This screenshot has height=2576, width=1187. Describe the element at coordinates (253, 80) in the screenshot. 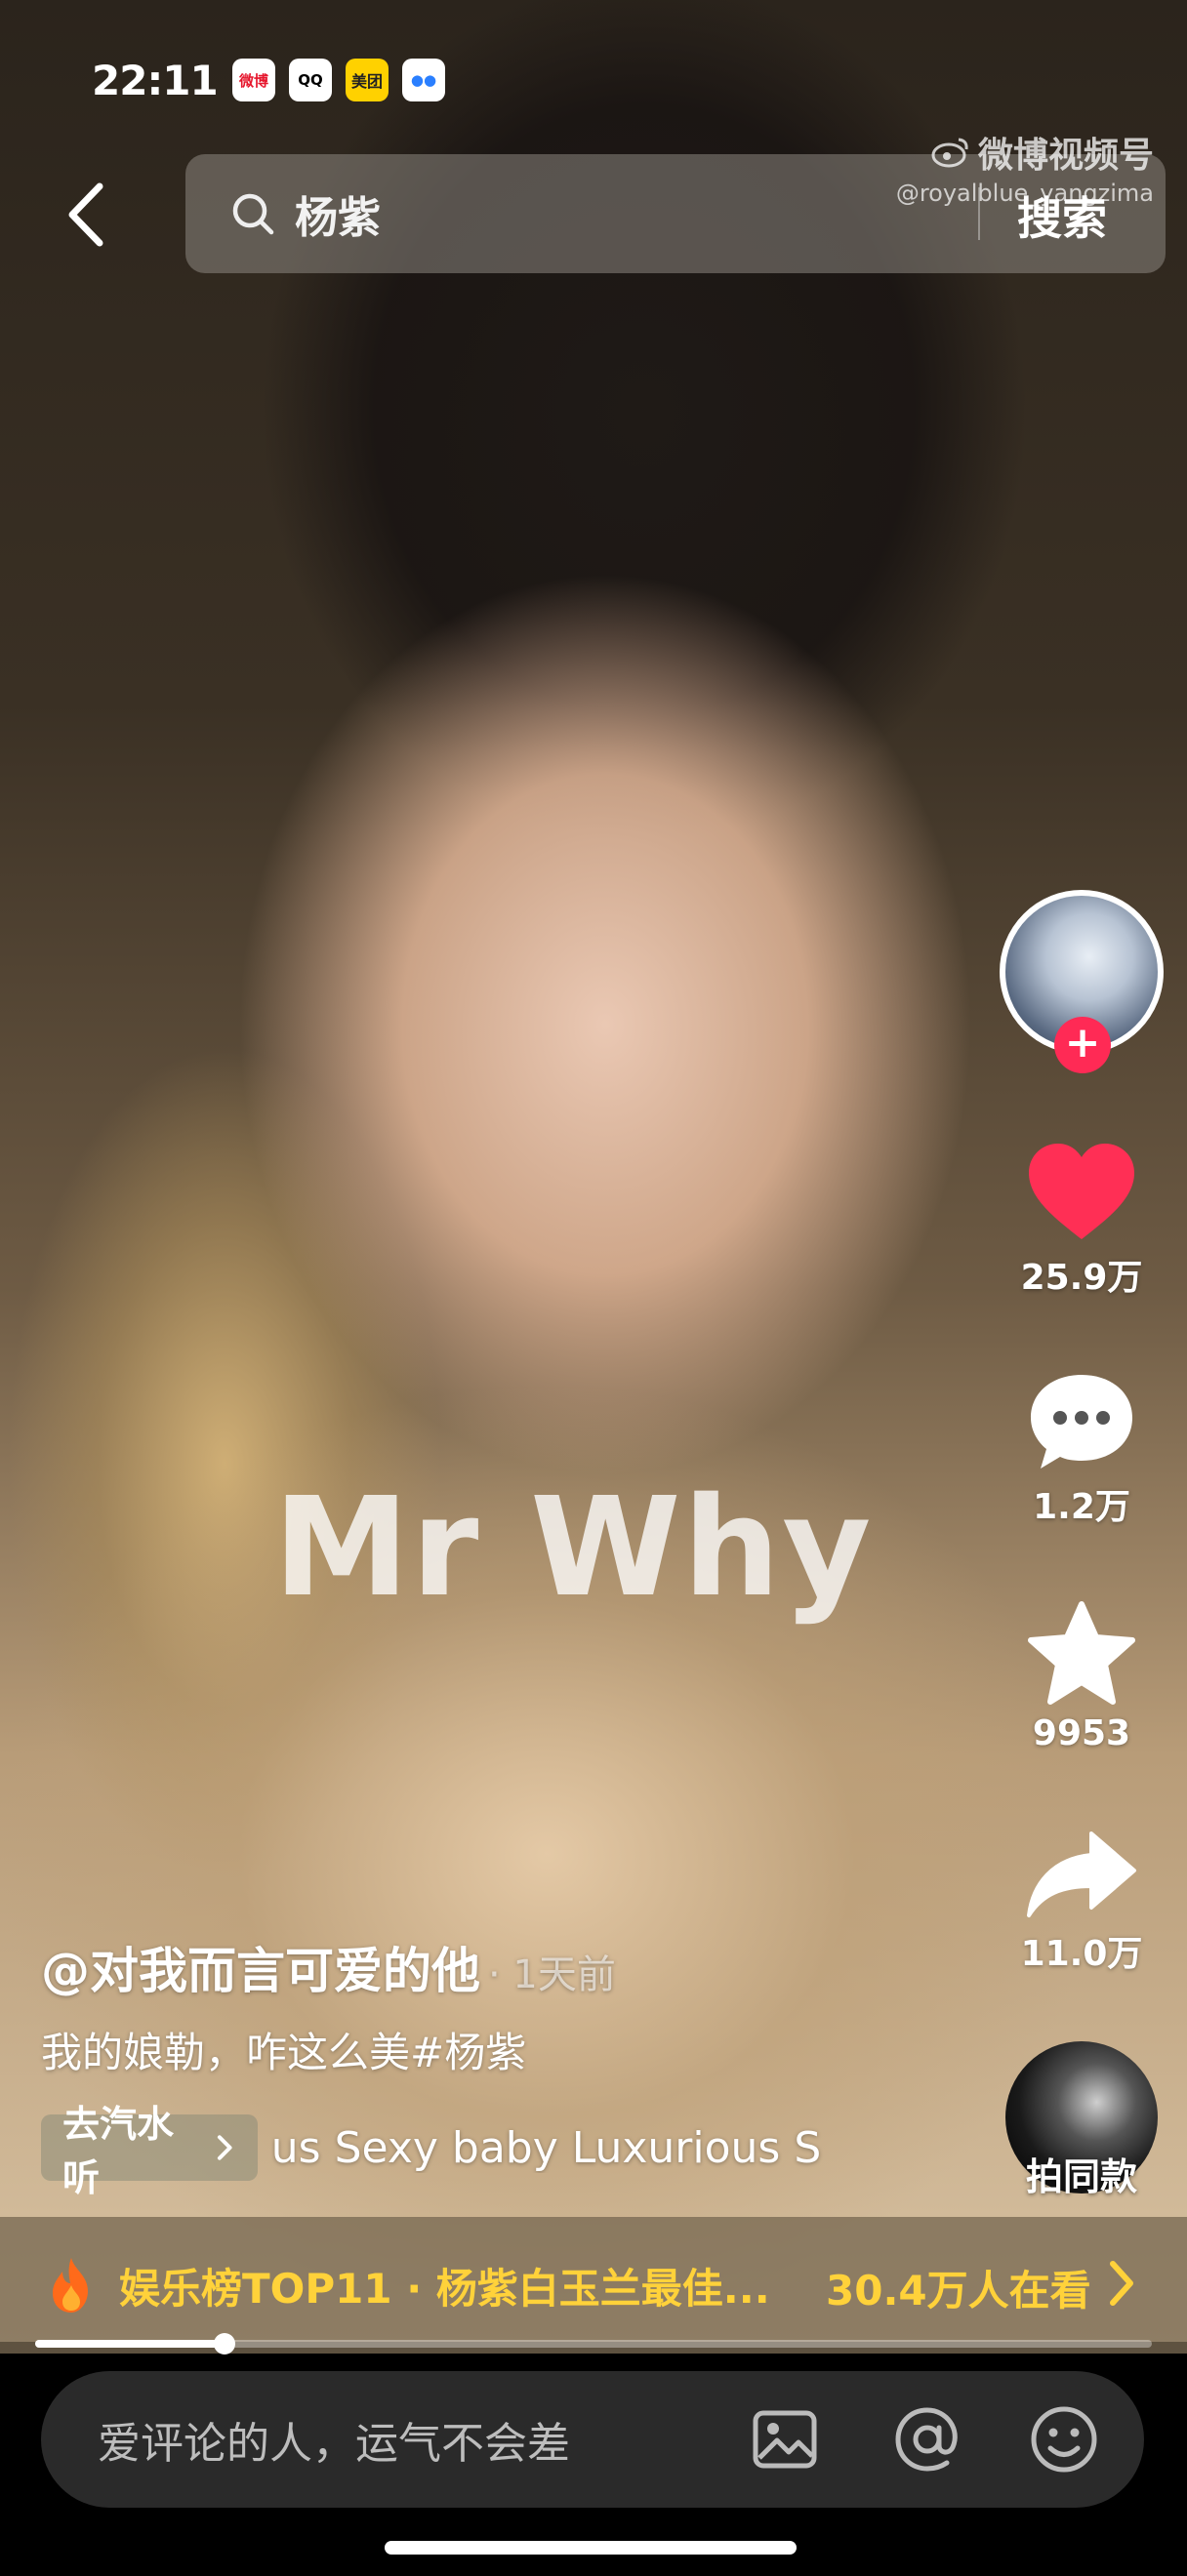

I see `weibo-icon: 微博` at that location.